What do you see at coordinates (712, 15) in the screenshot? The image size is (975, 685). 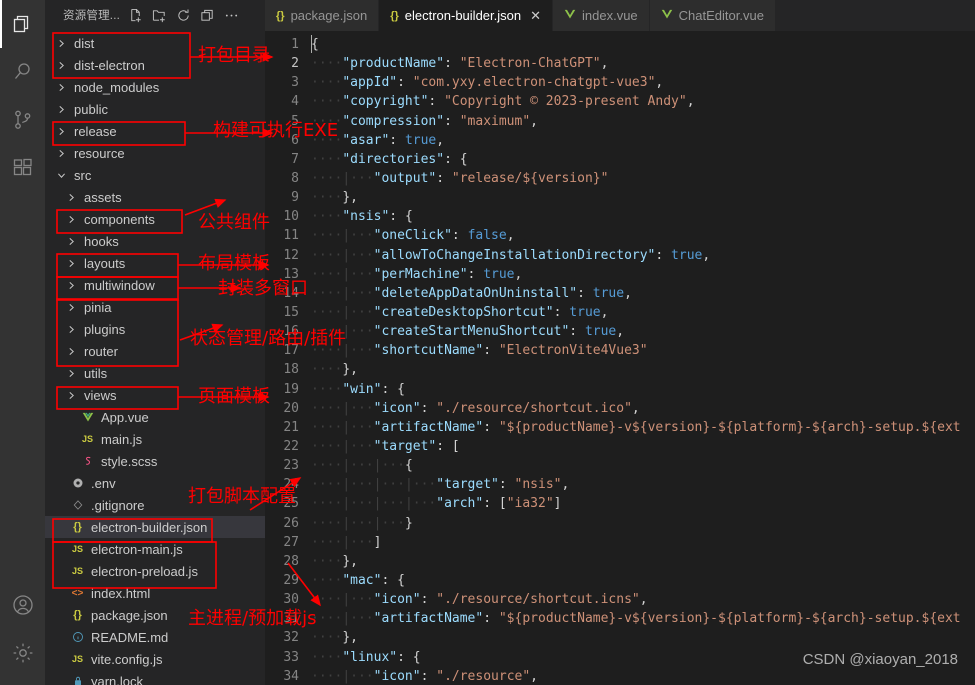 I see `editor-tab-chateditor-vue: ChatEditor.vue` at bounding box center [712, 15].